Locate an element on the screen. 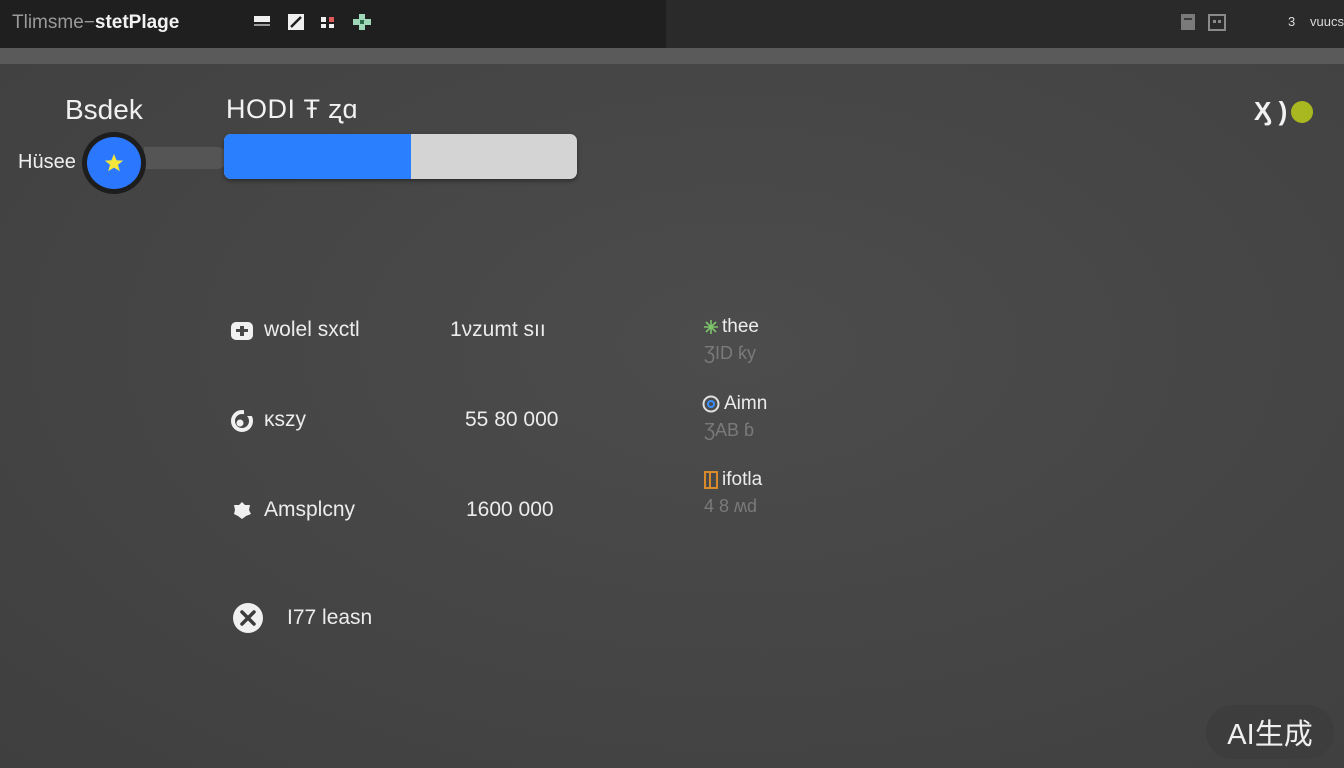  list-item: ĸszy 55 80 000 is located at coordinates (418, 420).